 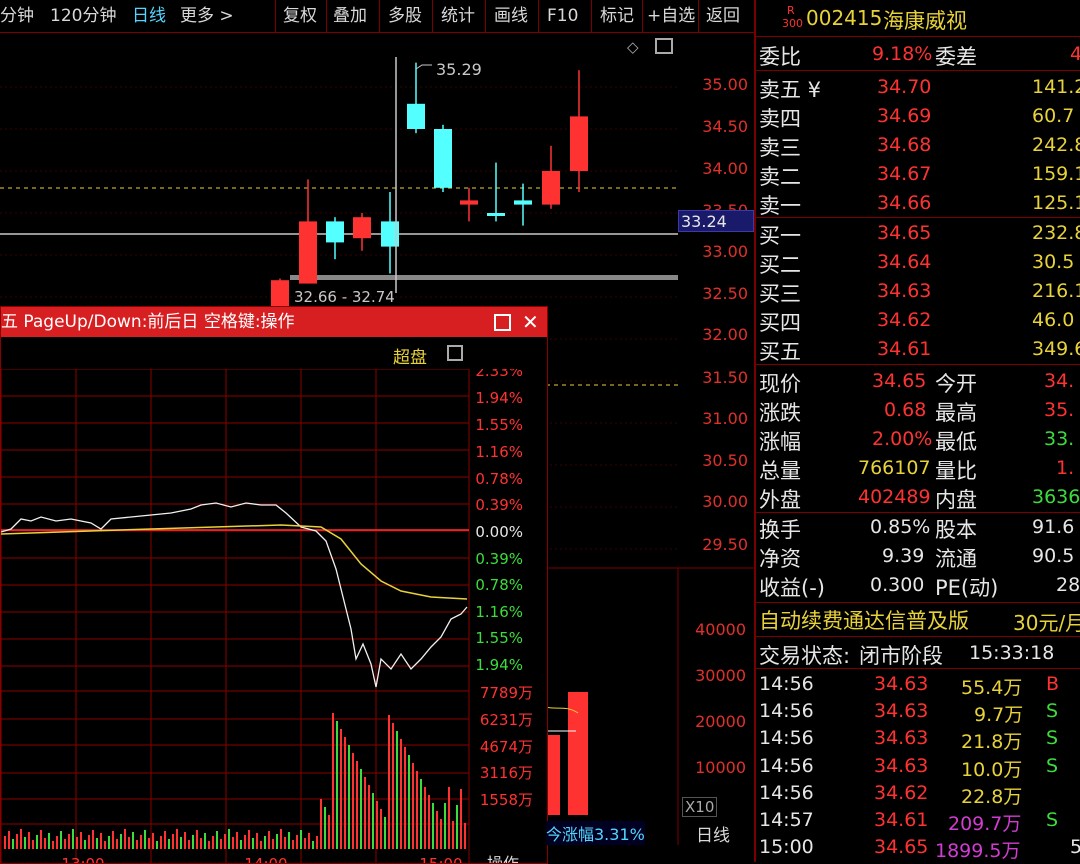 What do you see at coordinates (234, 562) in the screenshot?
I see `avg-price-line` at bounding box center [234, 562].